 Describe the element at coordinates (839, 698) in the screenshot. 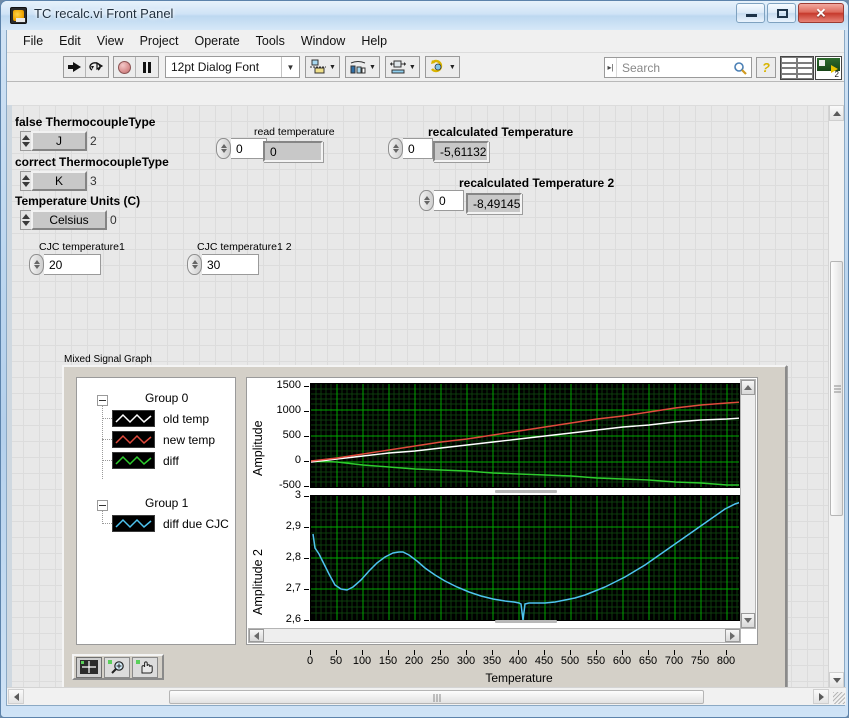

I see `window-resize-grip` at that location.